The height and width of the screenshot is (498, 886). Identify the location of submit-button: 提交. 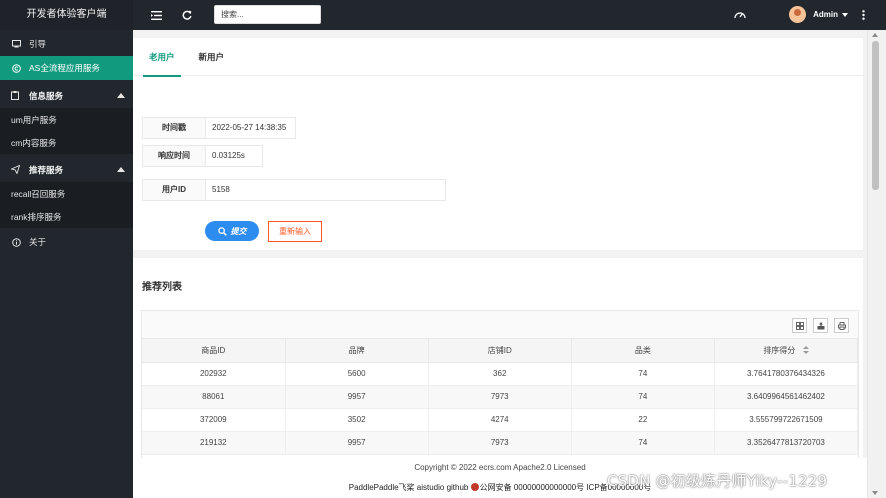
(232, 231).